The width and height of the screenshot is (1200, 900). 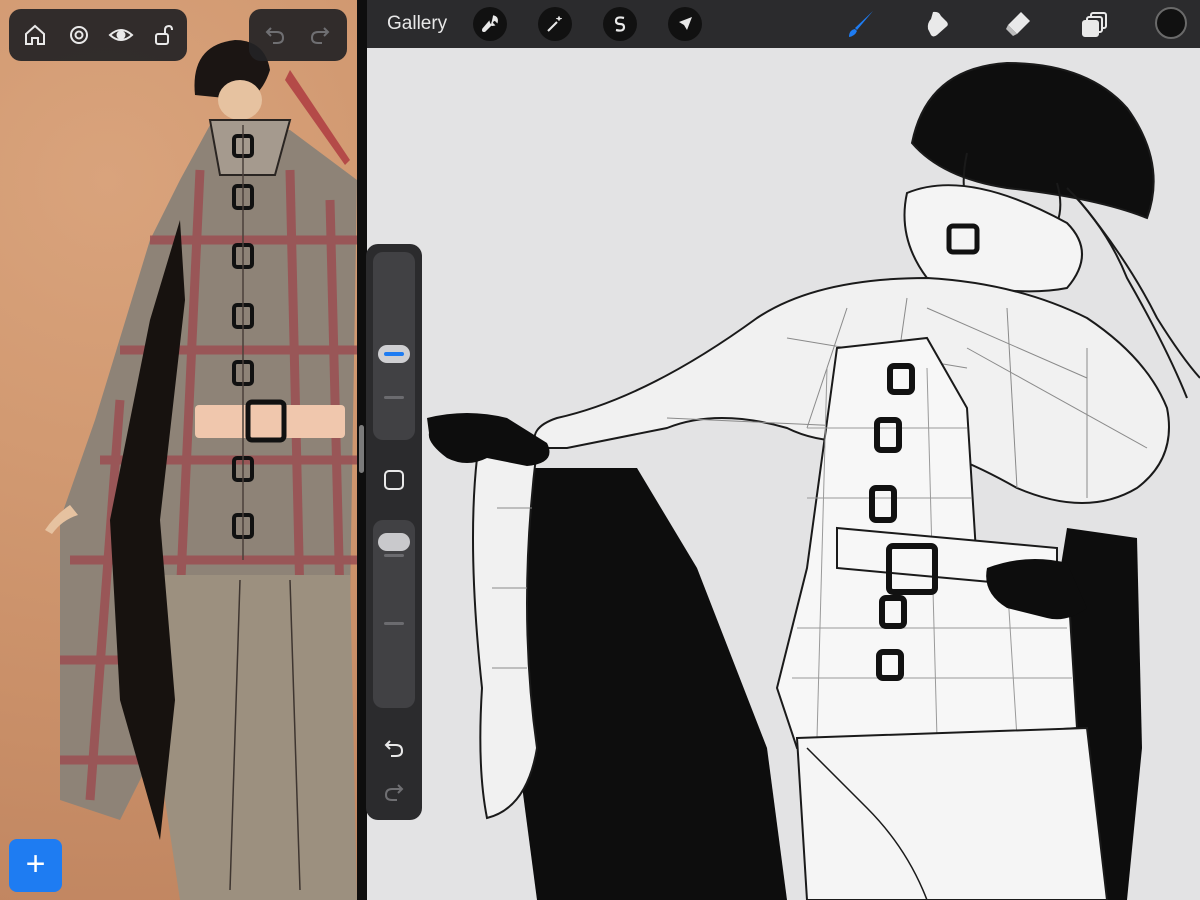 I want to click on home-icon, so click(x=35, y=35).